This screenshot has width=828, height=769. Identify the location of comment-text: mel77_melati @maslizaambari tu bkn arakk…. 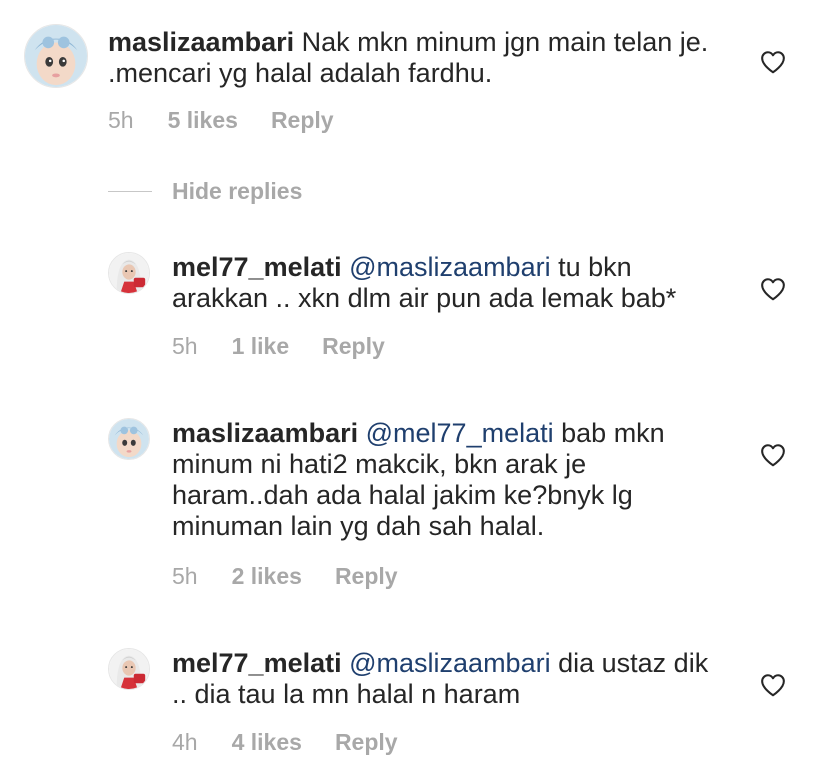
(452, 283).